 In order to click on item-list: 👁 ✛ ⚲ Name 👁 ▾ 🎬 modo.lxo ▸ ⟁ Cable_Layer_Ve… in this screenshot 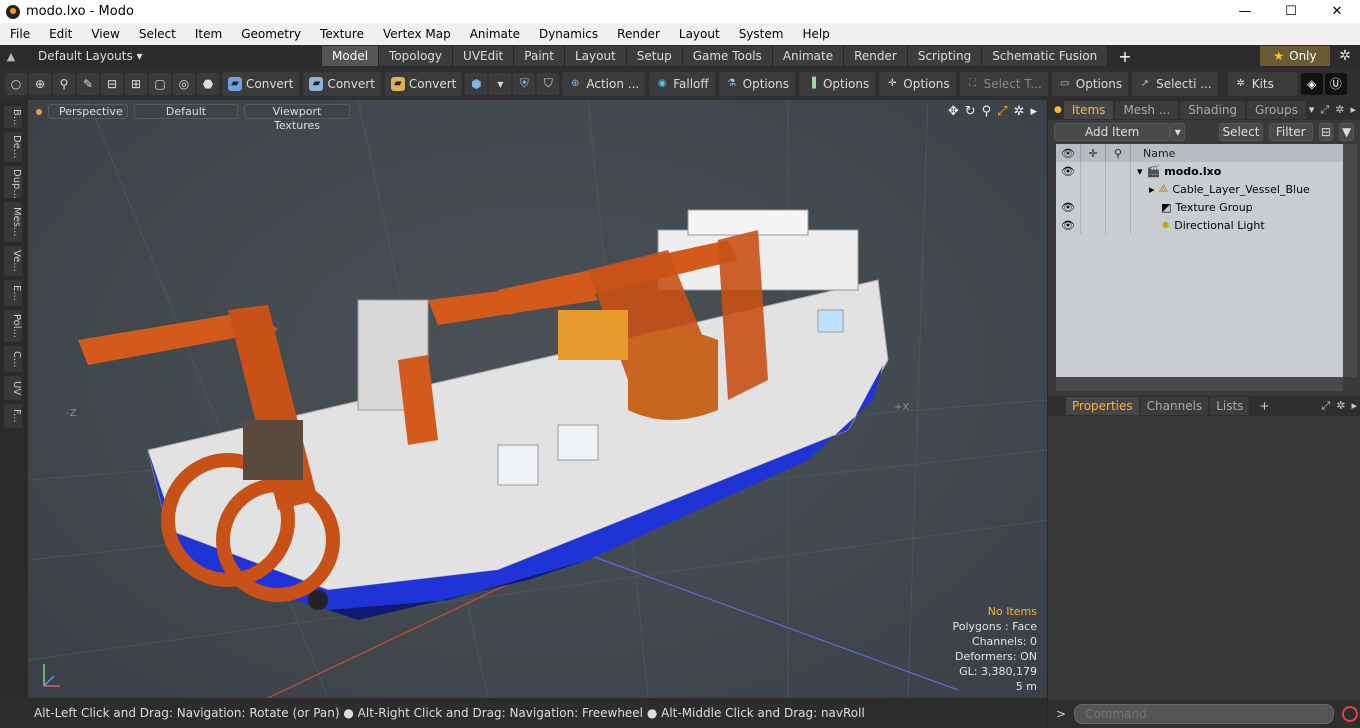, I will do `click(1206, 267)`.